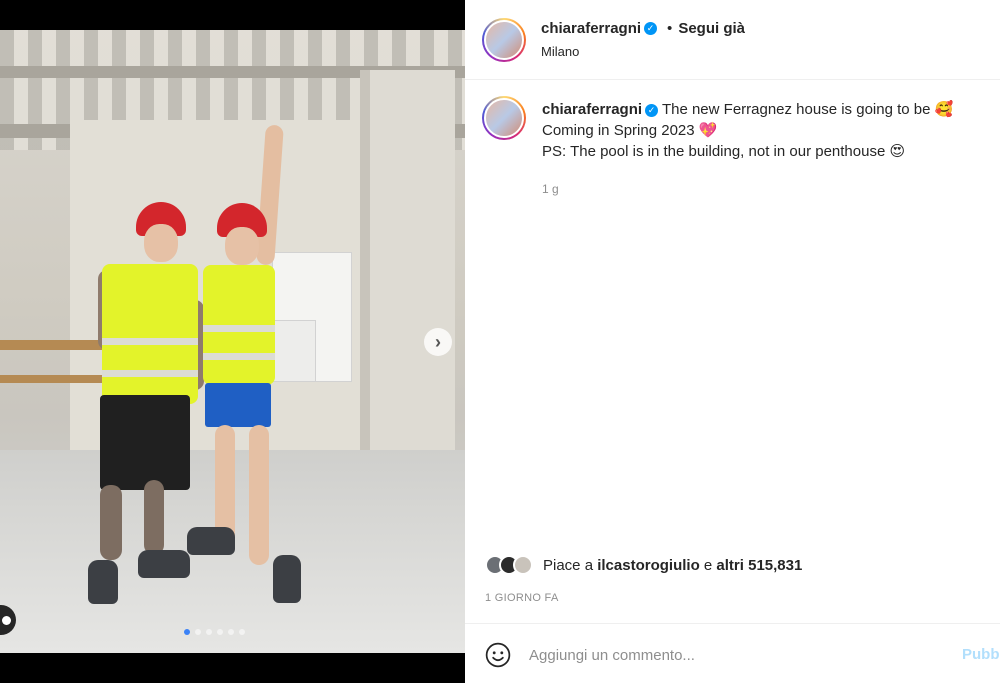  I want to click on caption-line-1: The new Ferragnez house is going to be, so click(796, 109).